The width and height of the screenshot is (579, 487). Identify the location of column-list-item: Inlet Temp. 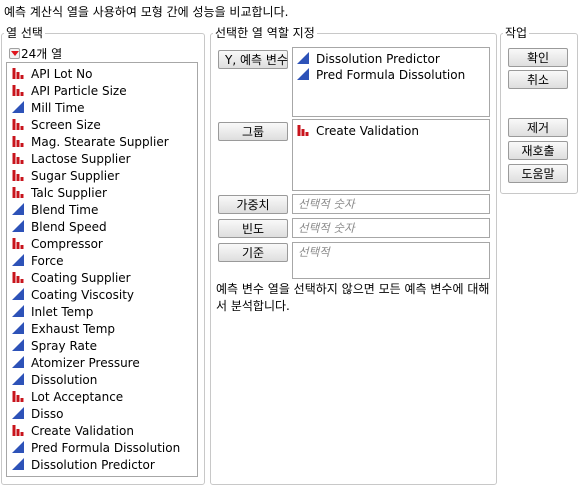
(102, 312).